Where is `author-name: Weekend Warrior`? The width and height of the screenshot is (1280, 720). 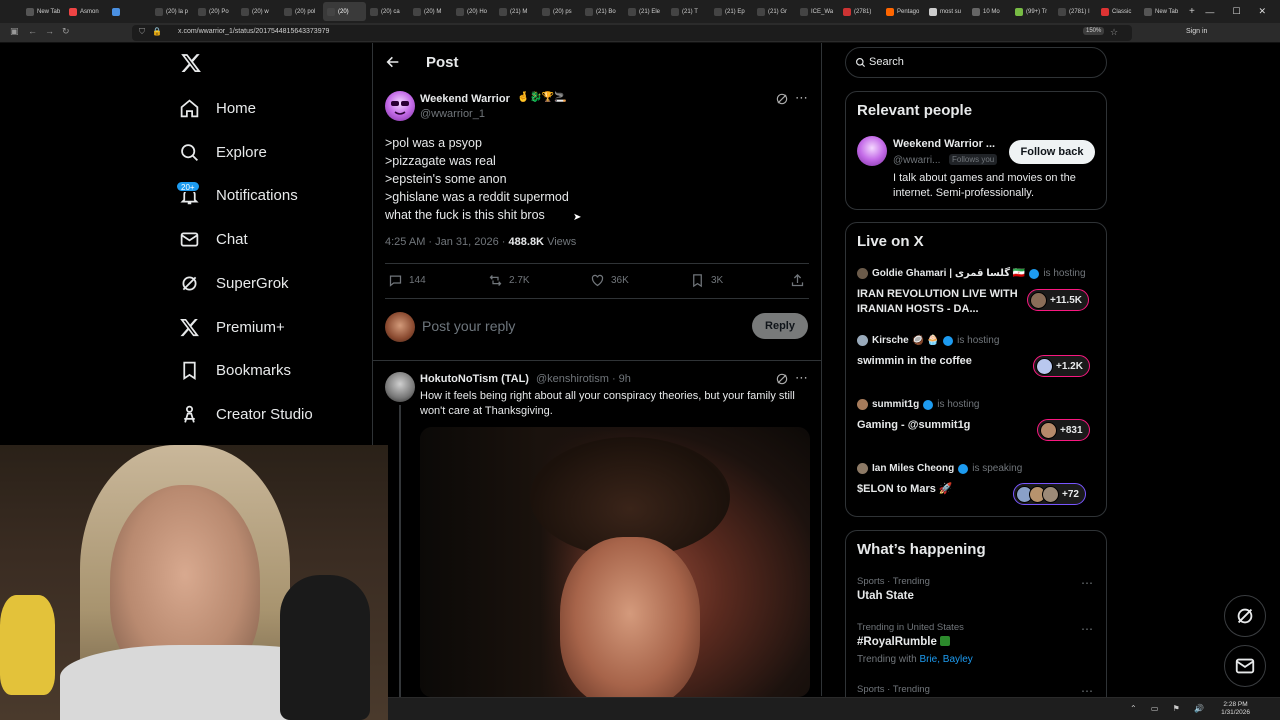
author-name: Weekend Warrior is located at coordinates (465, 99).